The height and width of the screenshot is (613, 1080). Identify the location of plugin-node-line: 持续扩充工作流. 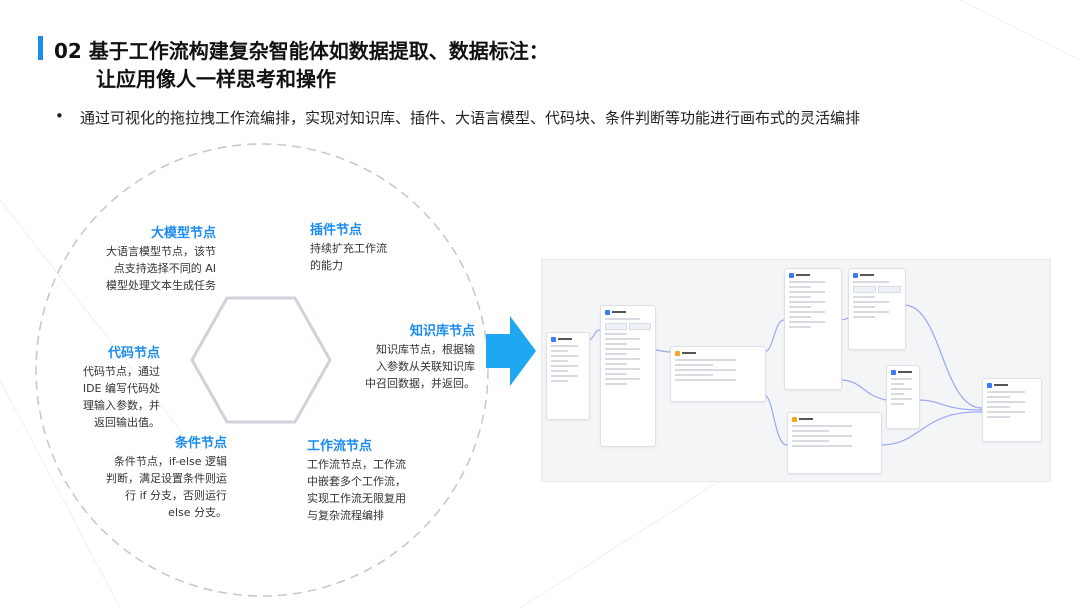
(348, 248).